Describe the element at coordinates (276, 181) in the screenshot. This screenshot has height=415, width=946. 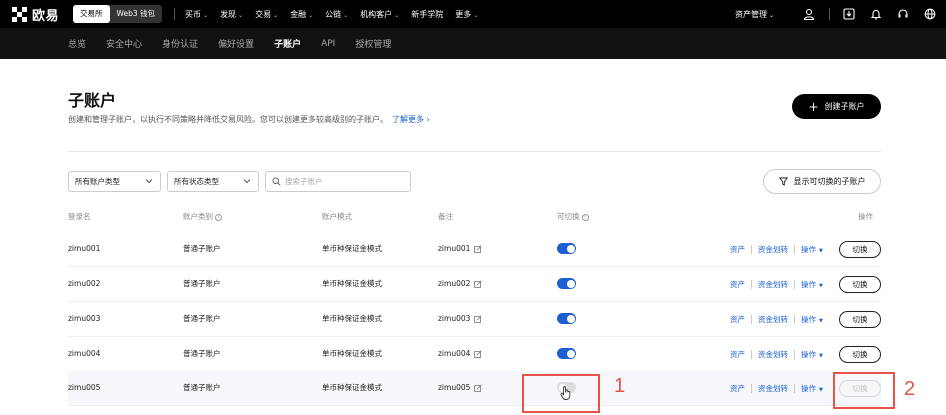
I see `search-icon` at that location.